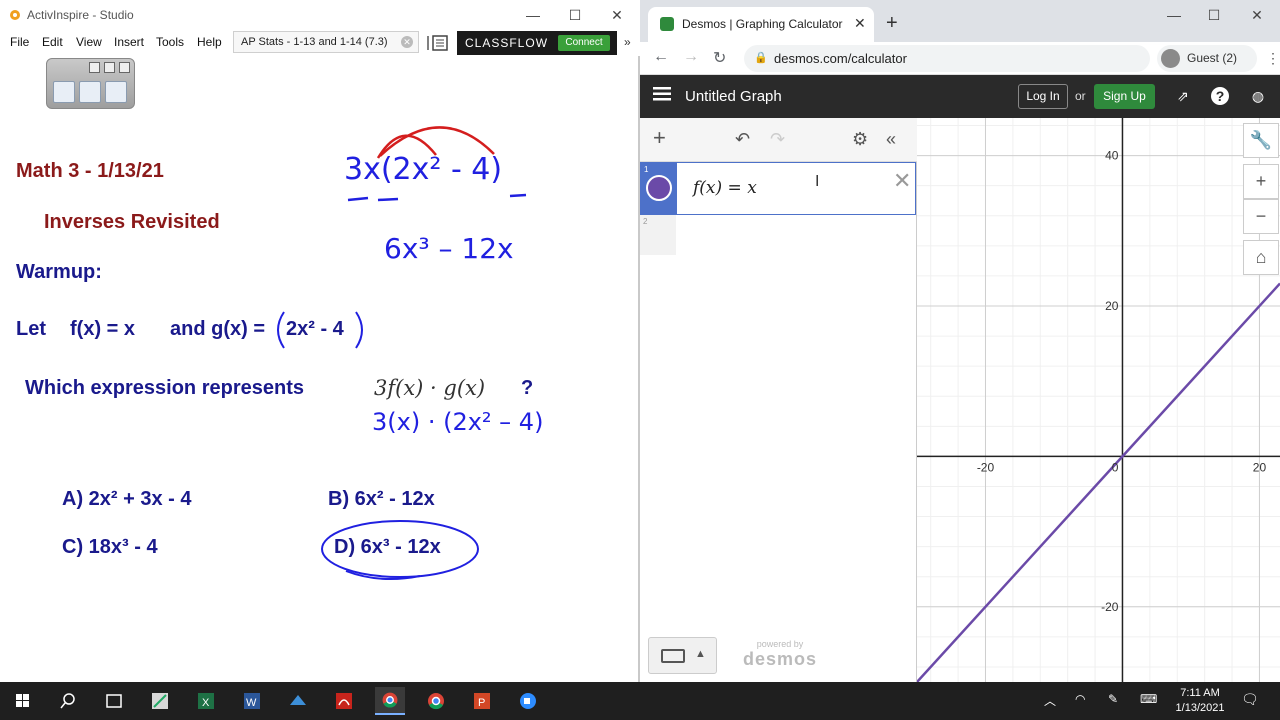 The height and width of the screenshot is (720, 1280). What do you see at coordinates (1261, 257) in the screenshot?
I see `default-viewport-home-icon: ⌂` at bounding box center [1261, 257].